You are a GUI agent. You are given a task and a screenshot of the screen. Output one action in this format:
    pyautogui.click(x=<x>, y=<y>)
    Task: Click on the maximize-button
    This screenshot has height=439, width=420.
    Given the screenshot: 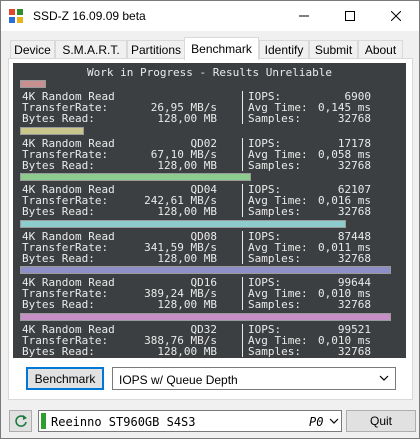 What is the action you would take?
    pyautogui.click(x=350, y=16)
    